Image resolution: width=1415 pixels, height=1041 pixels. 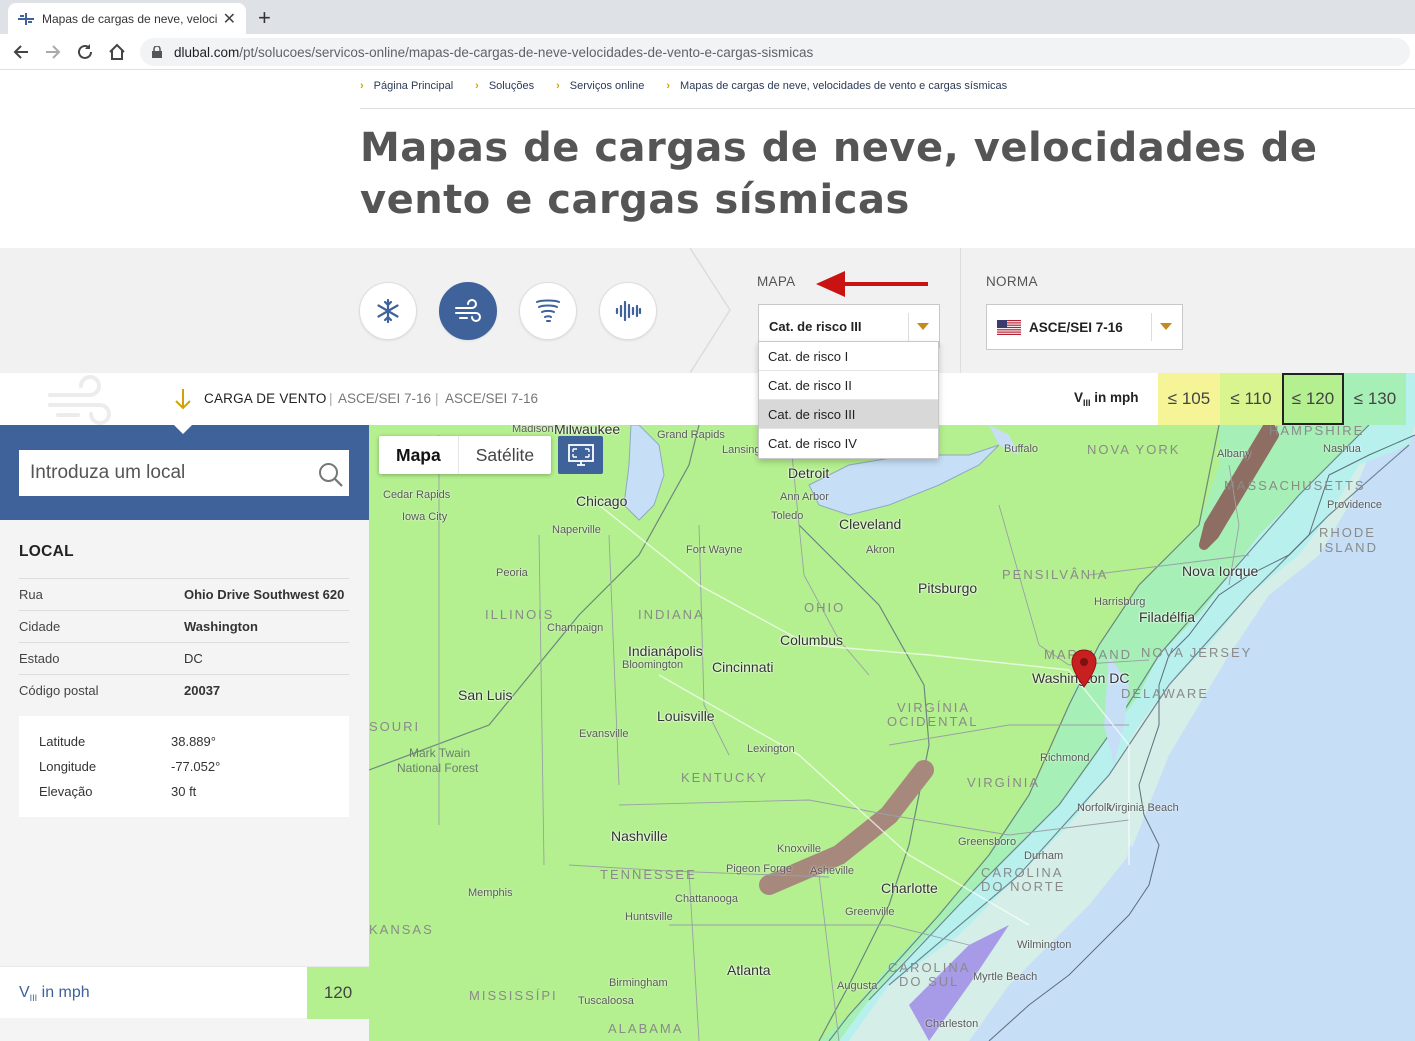 What do you see at coordinates (710, 310) in the screenshot?
I see `step-chevron` at bounding box center [710, 310].